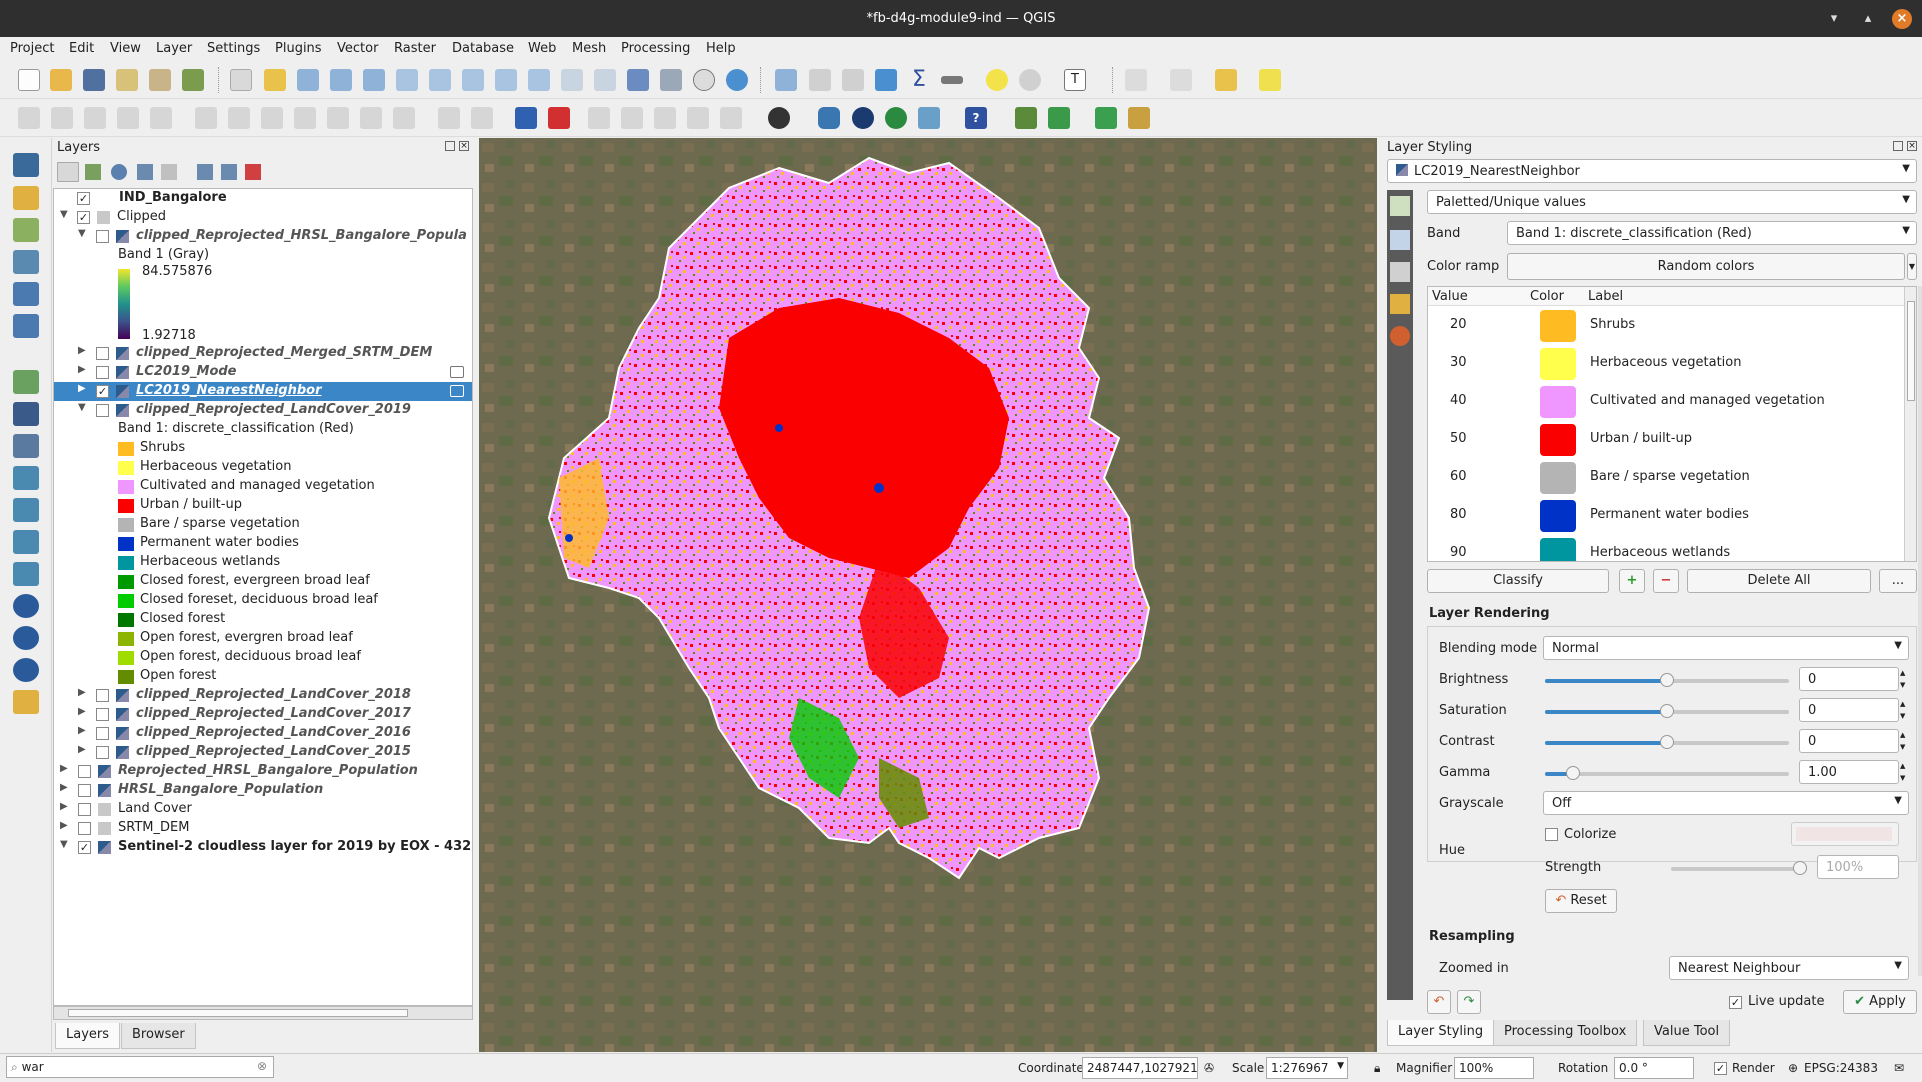 This screenshot has width=1922, height=1082. What do you see at coordinates (26, 542) in the screenshot?
I see `add-postgis-icon` at bounding box center [26, 542].